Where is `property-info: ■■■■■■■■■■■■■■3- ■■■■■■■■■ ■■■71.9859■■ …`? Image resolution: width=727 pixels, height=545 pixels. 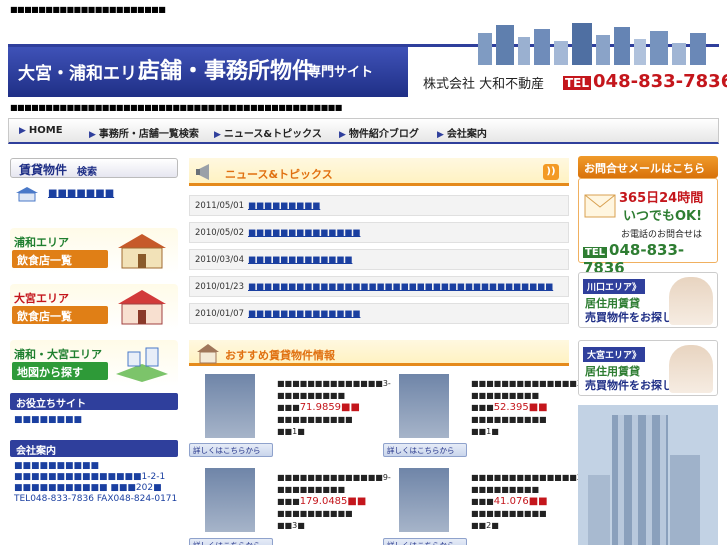 property-info: ■■■■■■■■■■■■■■3- ■■■■■■■■■ ■■■71.9859■■ … is located at coordinates (334, 408).